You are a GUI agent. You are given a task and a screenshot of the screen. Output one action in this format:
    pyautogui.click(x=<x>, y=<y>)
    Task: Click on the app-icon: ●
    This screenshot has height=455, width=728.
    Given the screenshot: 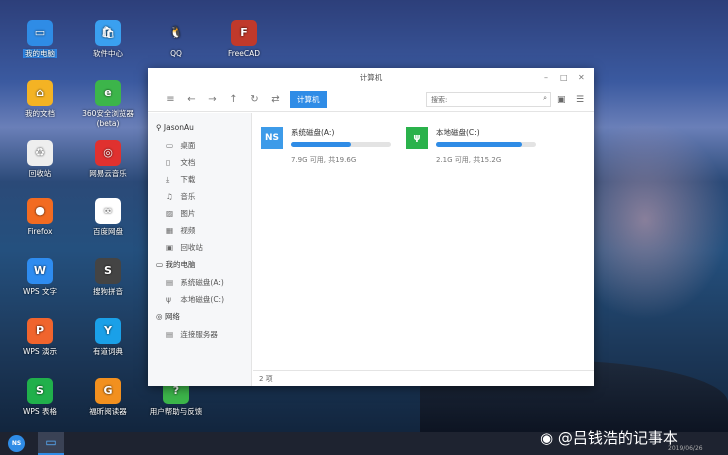 What is the action you would take?
    pyautogui.click(x=40, y=211)
    